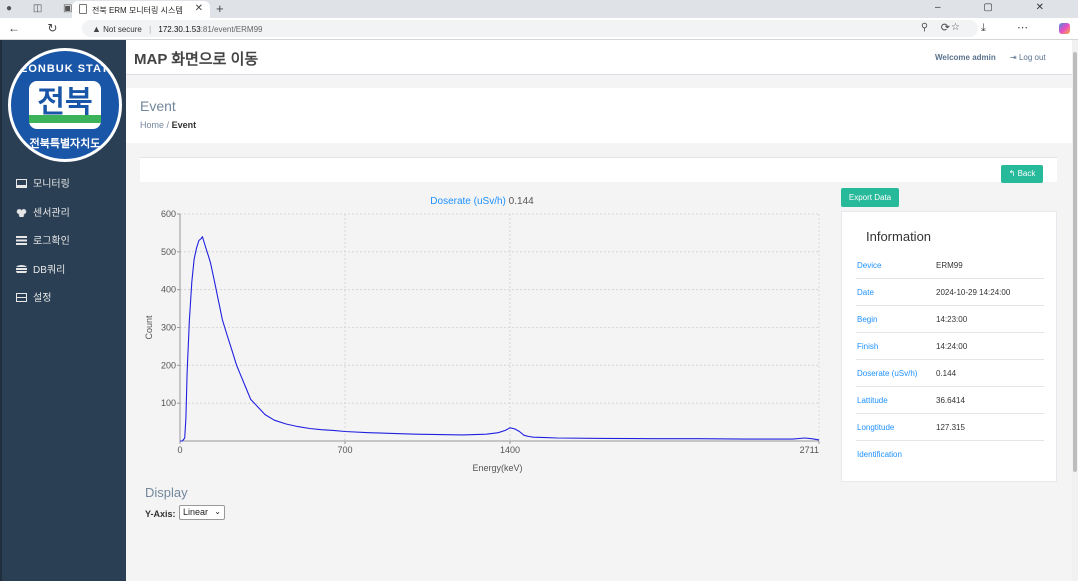  Describe the element at coordinates (521, 201) in the screenshot. I see `chart-title-value: 0.144` at that location.